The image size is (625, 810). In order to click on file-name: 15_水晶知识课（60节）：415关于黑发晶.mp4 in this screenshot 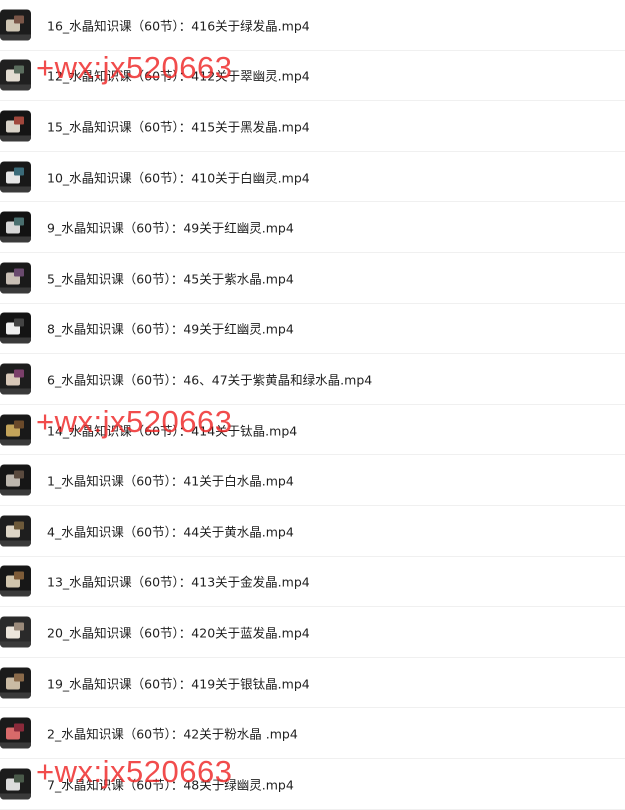, I will do `click(178, 125)`.